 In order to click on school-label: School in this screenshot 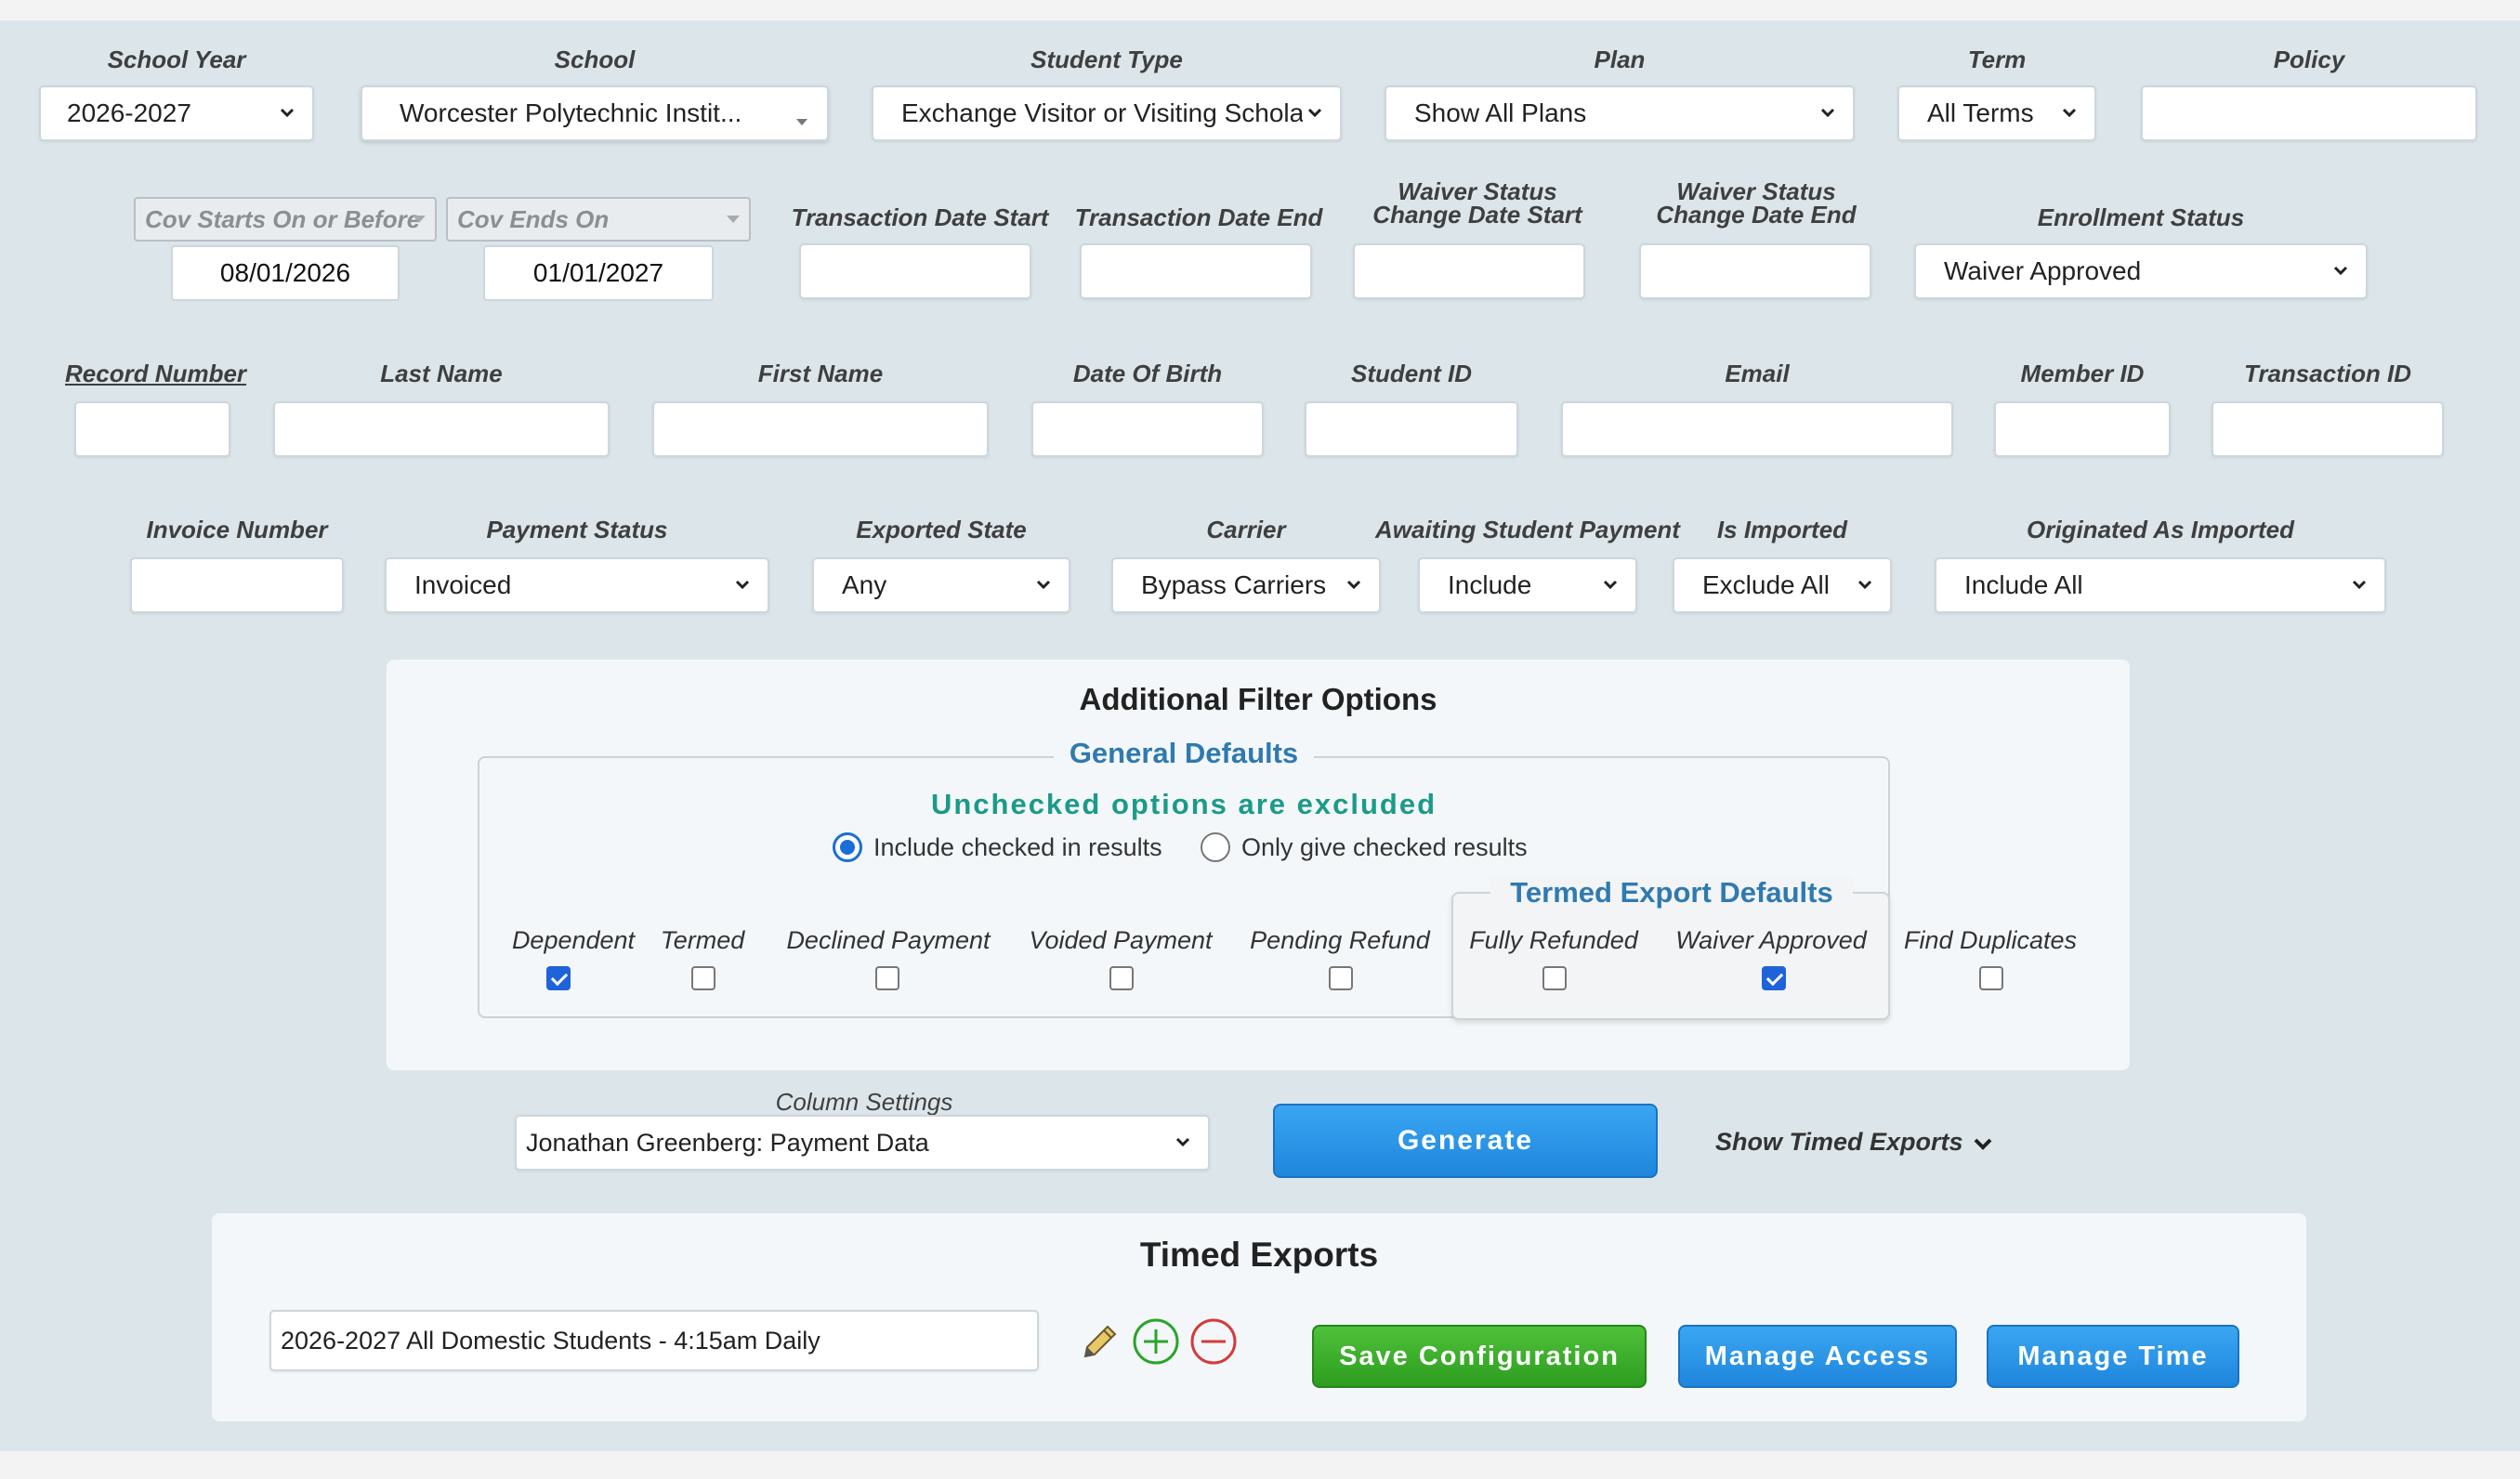, I will do `click(595, 60)`.